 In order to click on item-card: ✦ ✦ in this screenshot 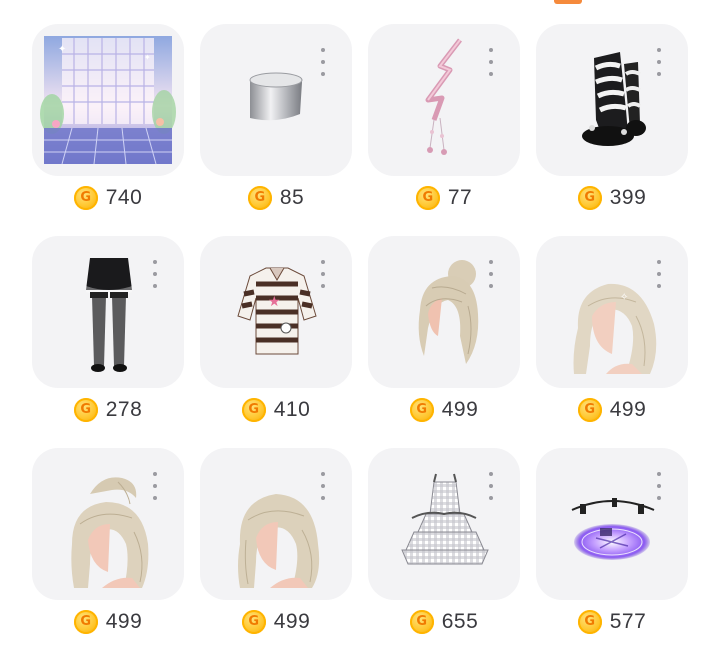, I will do `click(108, 100)`.